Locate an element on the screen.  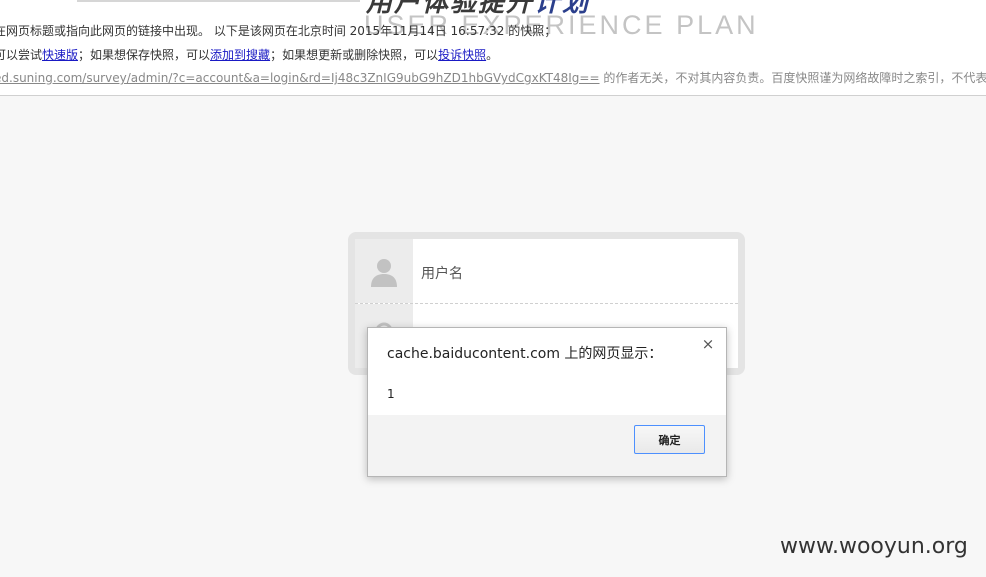
alert-title: cache.baiducontent.com 上的网页显示： is located at coordinates (525, 354).